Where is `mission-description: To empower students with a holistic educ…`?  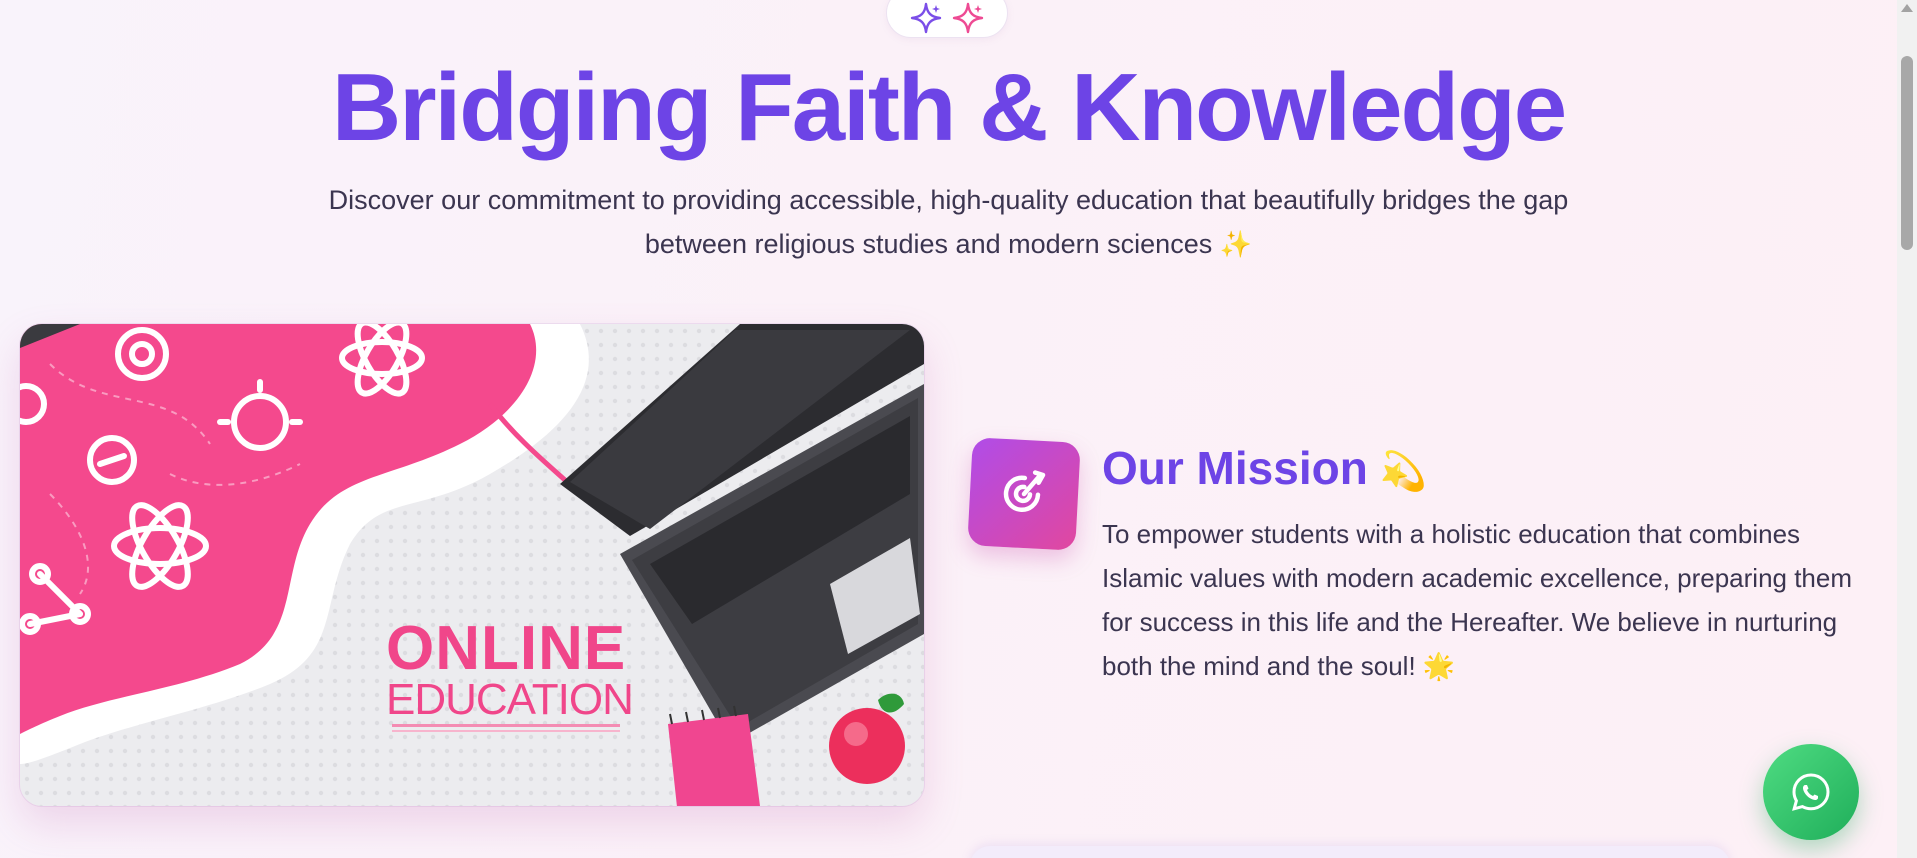
mission-description: To empower students with a holistic educ… is located at coordinates (1492, 600).